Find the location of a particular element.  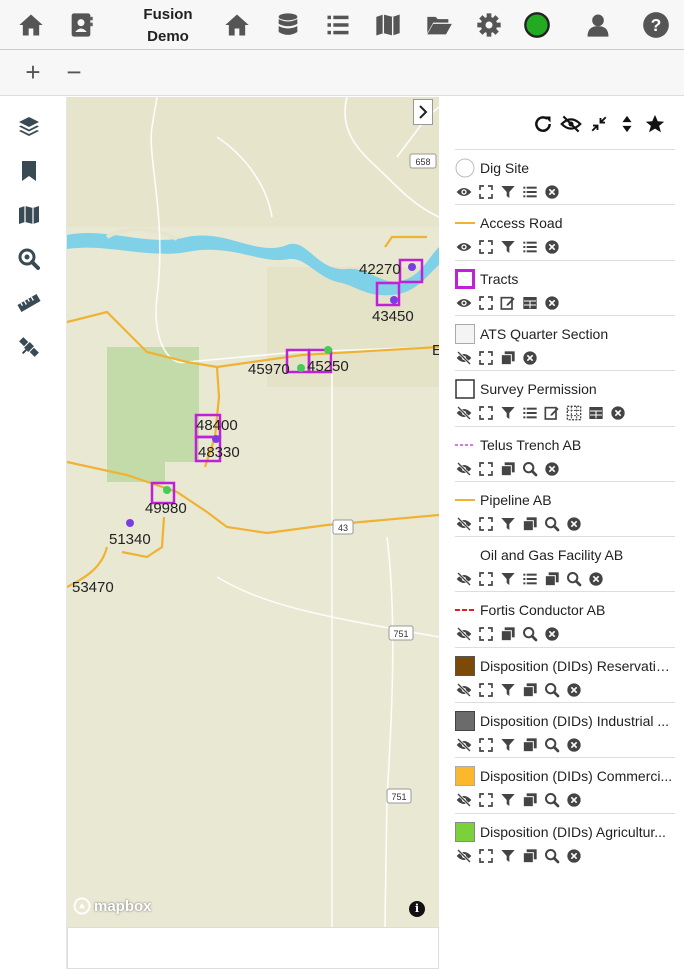

status-indicator-icon is located at coordinates (537, 25).